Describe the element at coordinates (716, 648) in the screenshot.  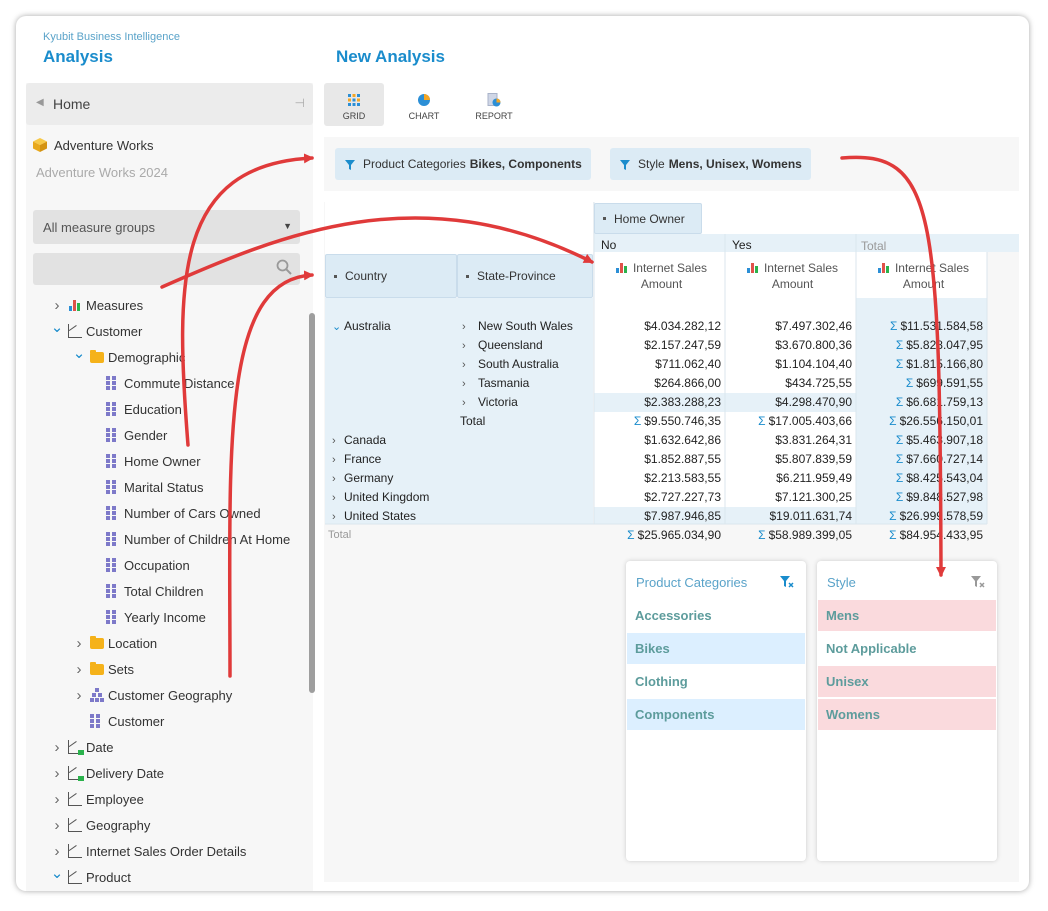
I see `slicer-item: Bikes` at that location.